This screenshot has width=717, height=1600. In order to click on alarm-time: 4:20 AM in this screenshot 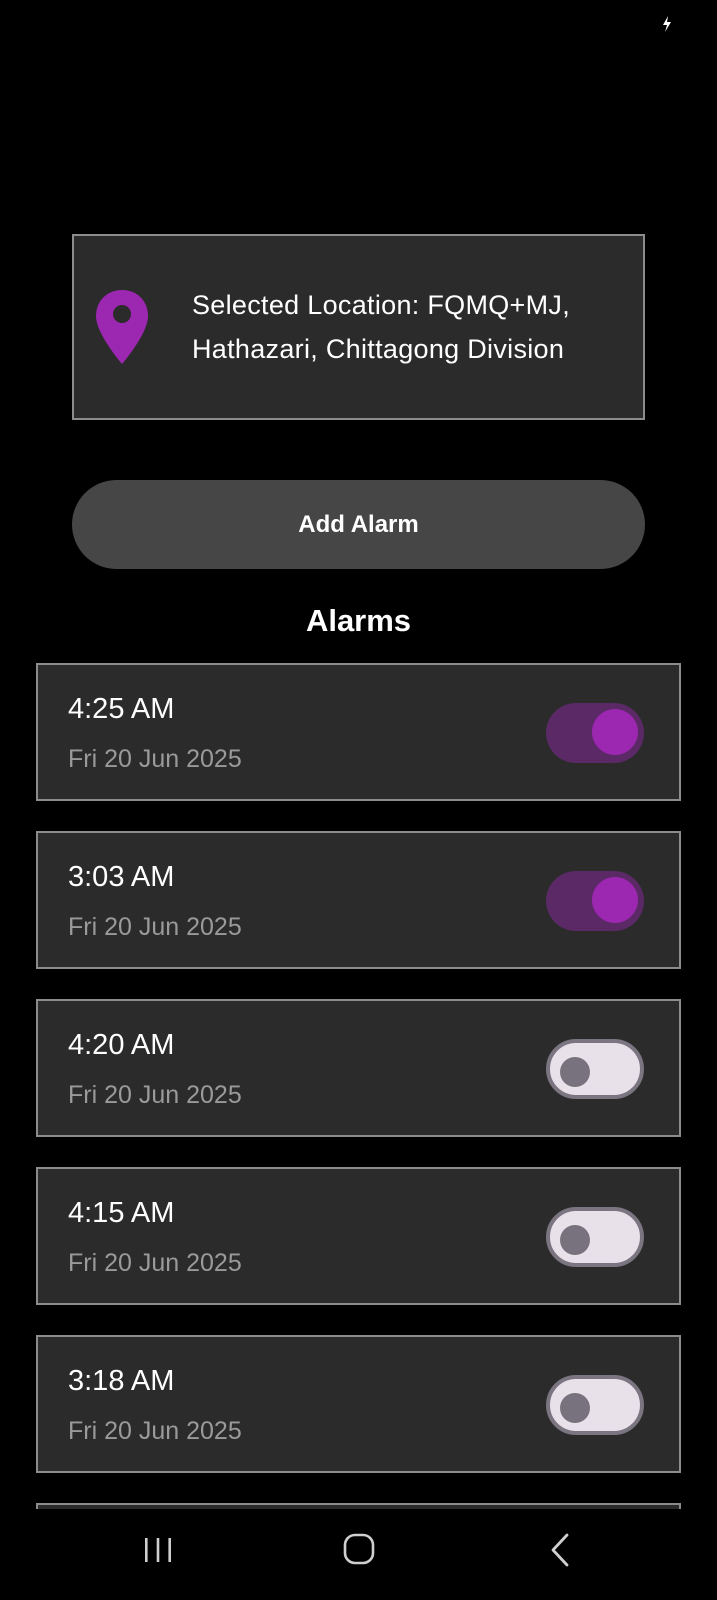, I will do `click(121, 1045)`.